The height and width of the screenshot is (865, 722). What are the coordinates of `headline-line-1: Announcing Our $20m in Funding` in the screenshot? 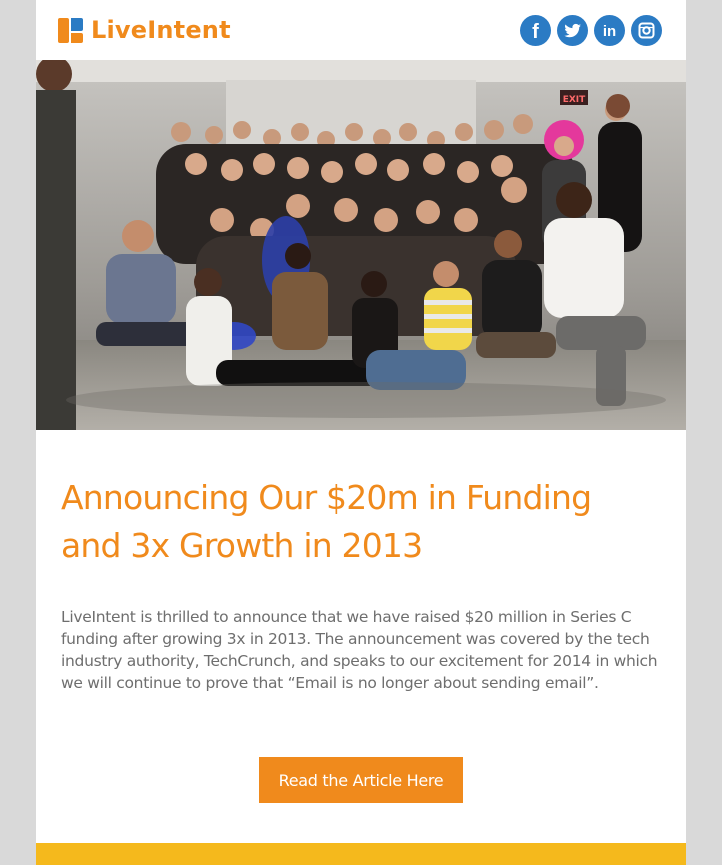 It's located at (326, 497).